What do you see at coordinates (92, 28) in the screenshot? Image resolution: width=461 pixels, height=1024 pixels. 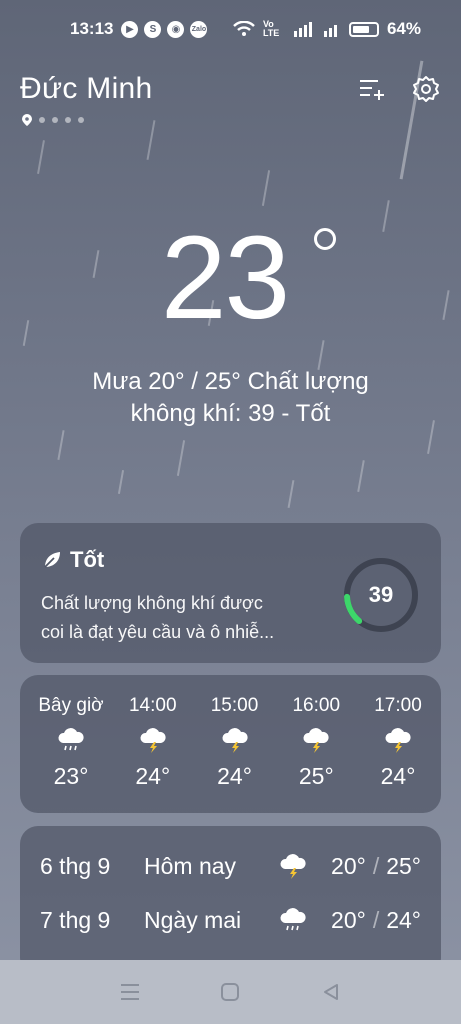 I see `status-time: 13:13` at bounding box center [92, 28].